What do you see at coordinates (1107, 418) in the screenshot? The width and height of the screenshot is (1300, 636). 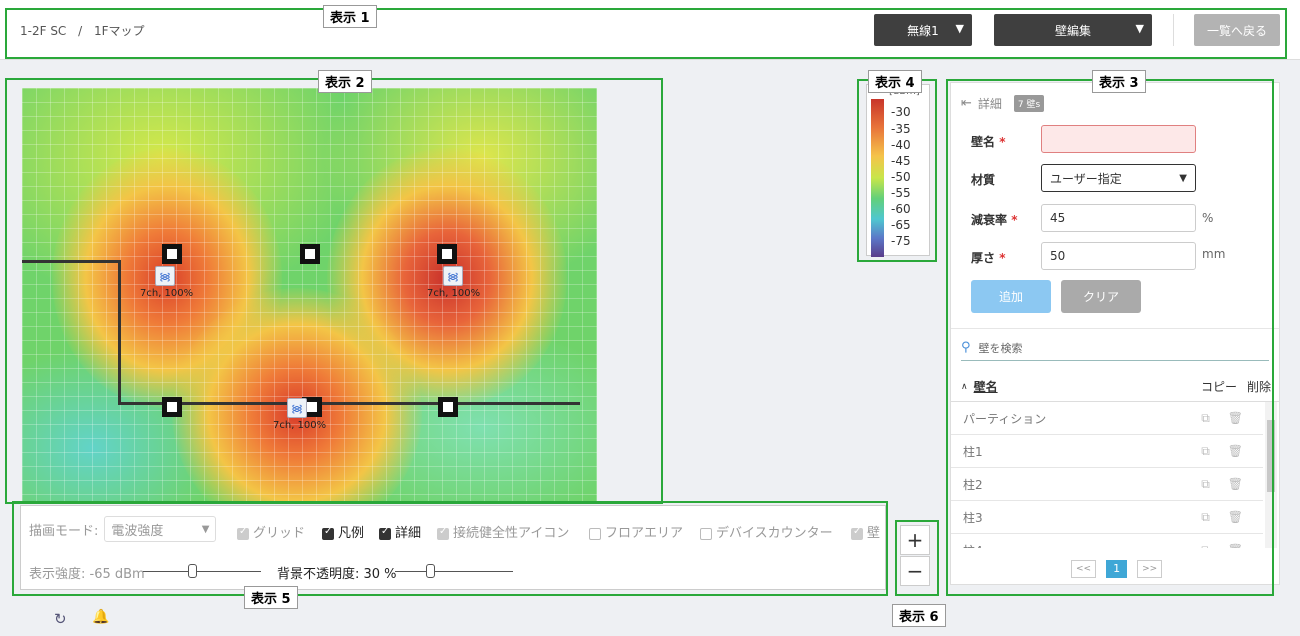 I see `list-item: パーティション ⧉ 🗑` at bounding box center [1107, 418].